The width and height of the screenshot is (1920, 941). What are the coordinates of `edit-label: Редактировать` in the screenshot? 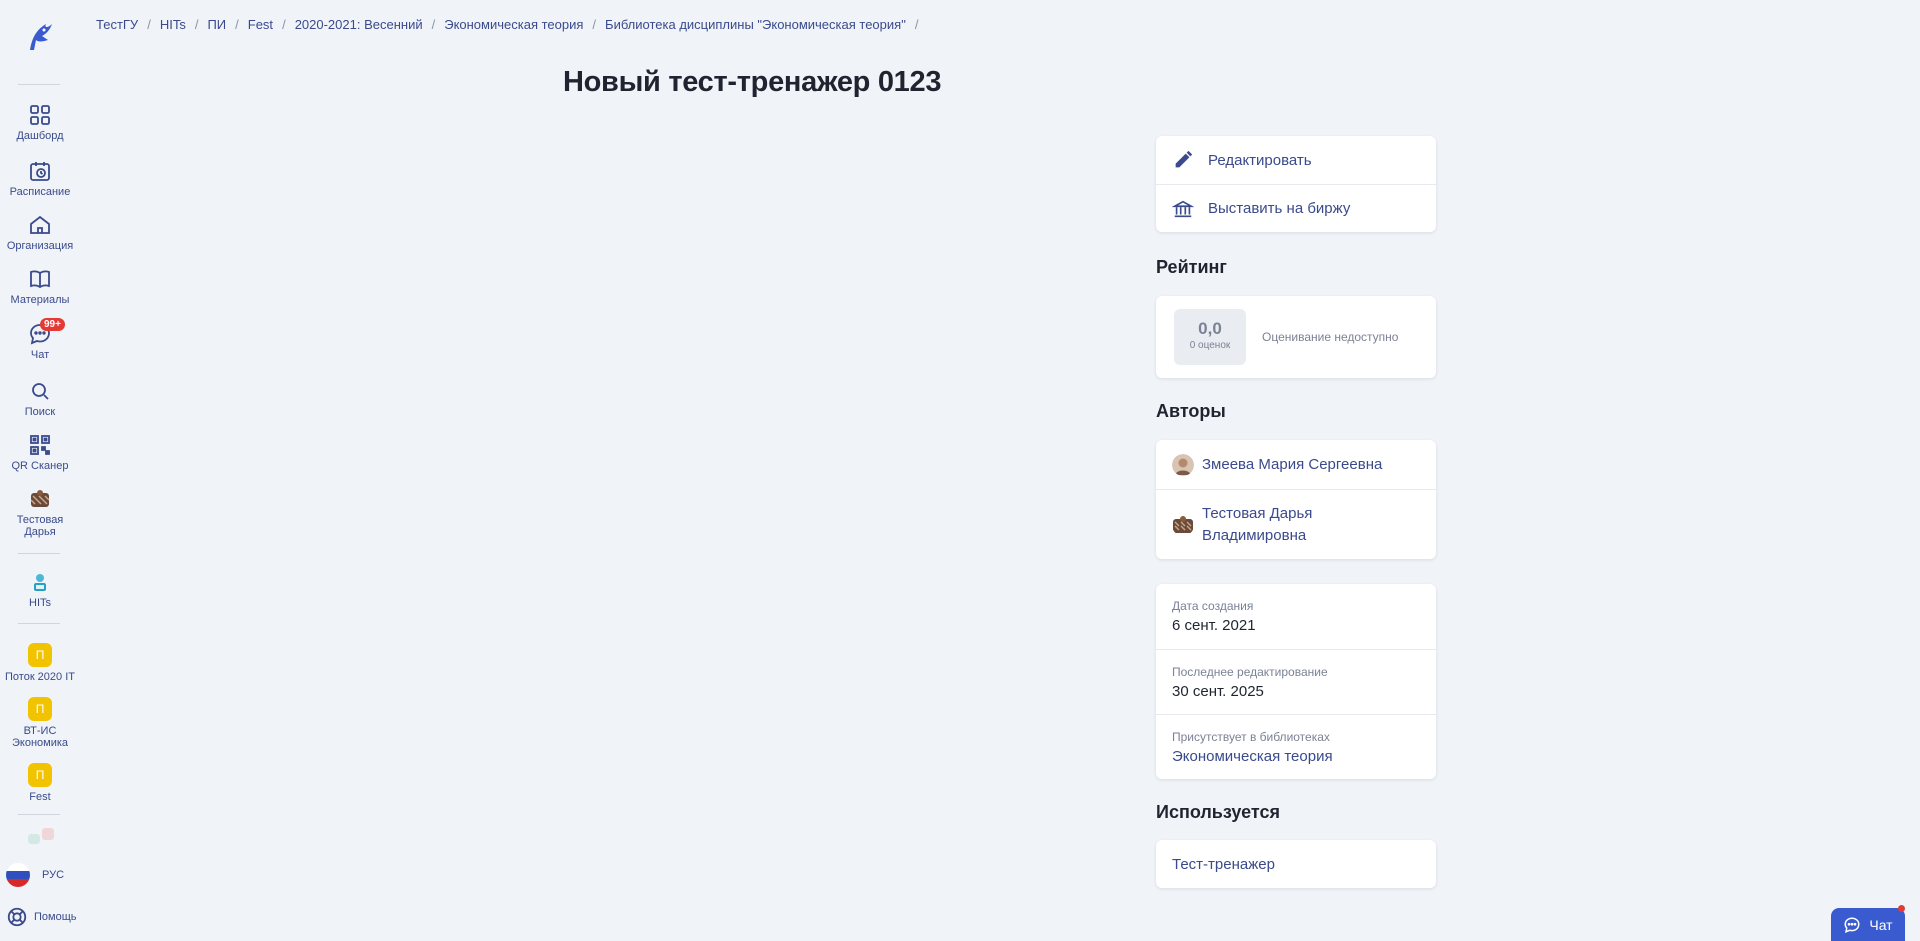 It's located at (1260, 160).